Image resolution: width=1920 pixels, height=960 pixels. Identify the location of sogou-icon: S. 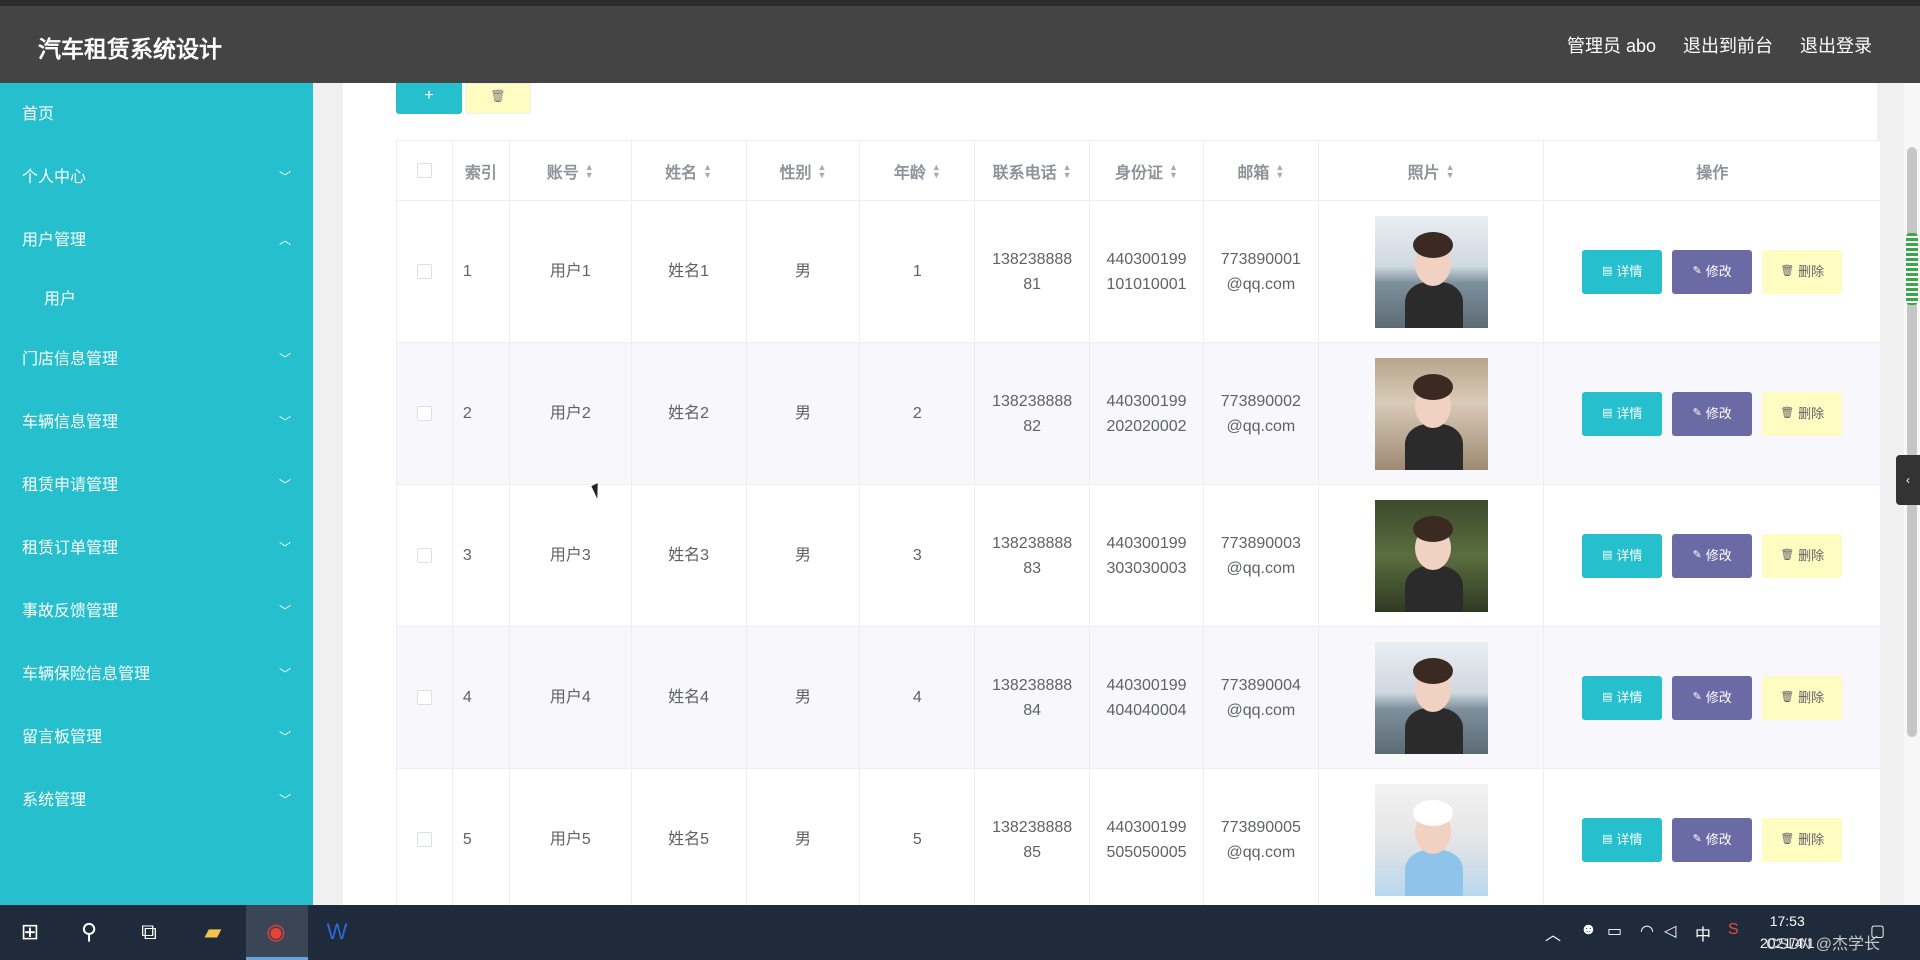
(1733, 930).